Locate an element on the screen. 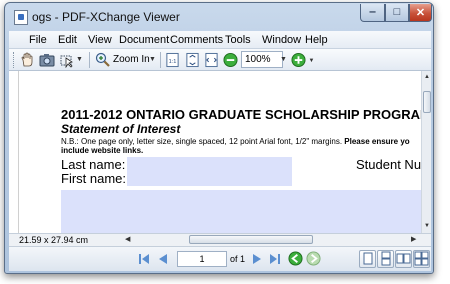  zoom-level-dropdown: ▼ is located at coordinates (283, 59).